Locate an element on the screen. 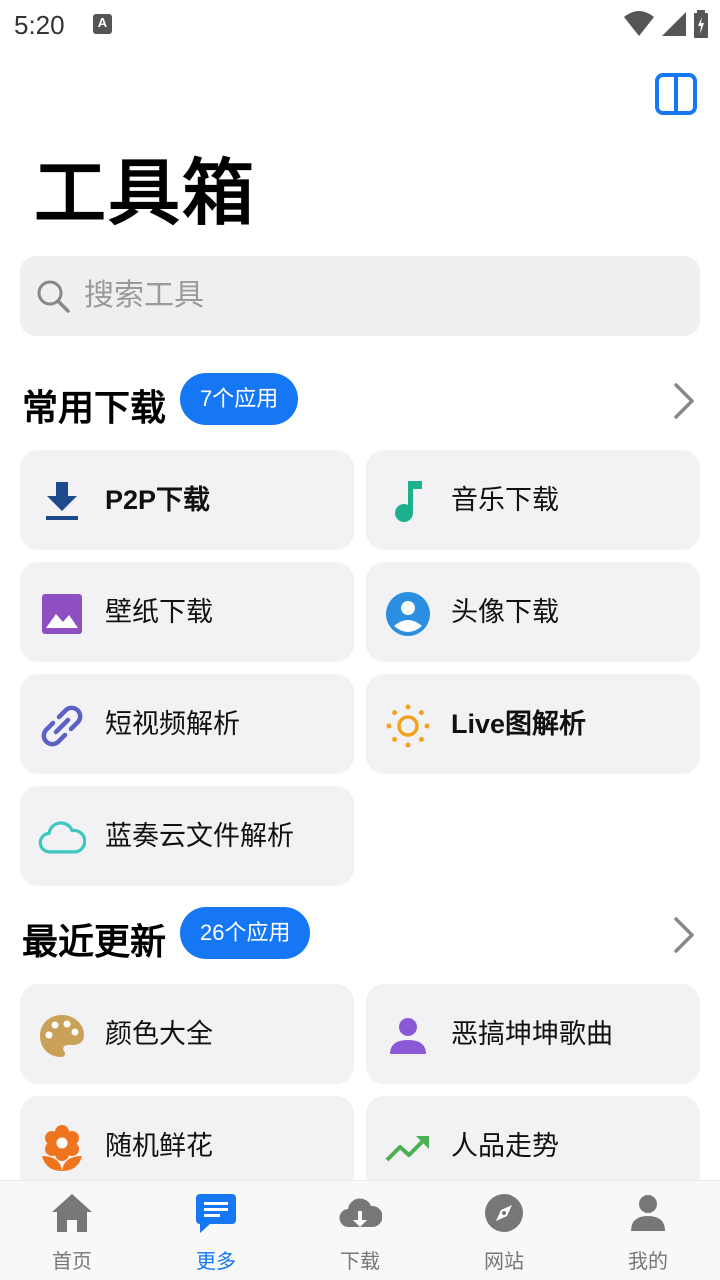  tool-card-label: 蓝奏云文件解析 is located at coordinates (199, 836).